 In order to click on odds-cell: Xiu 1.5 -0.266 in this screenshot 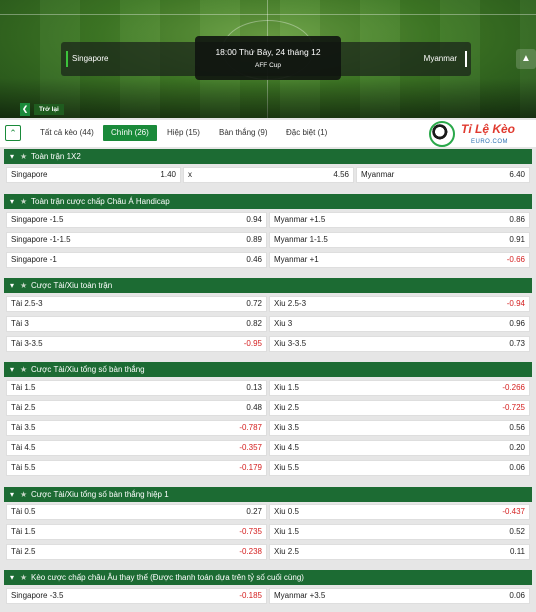, I will do `click(399, 388)`.